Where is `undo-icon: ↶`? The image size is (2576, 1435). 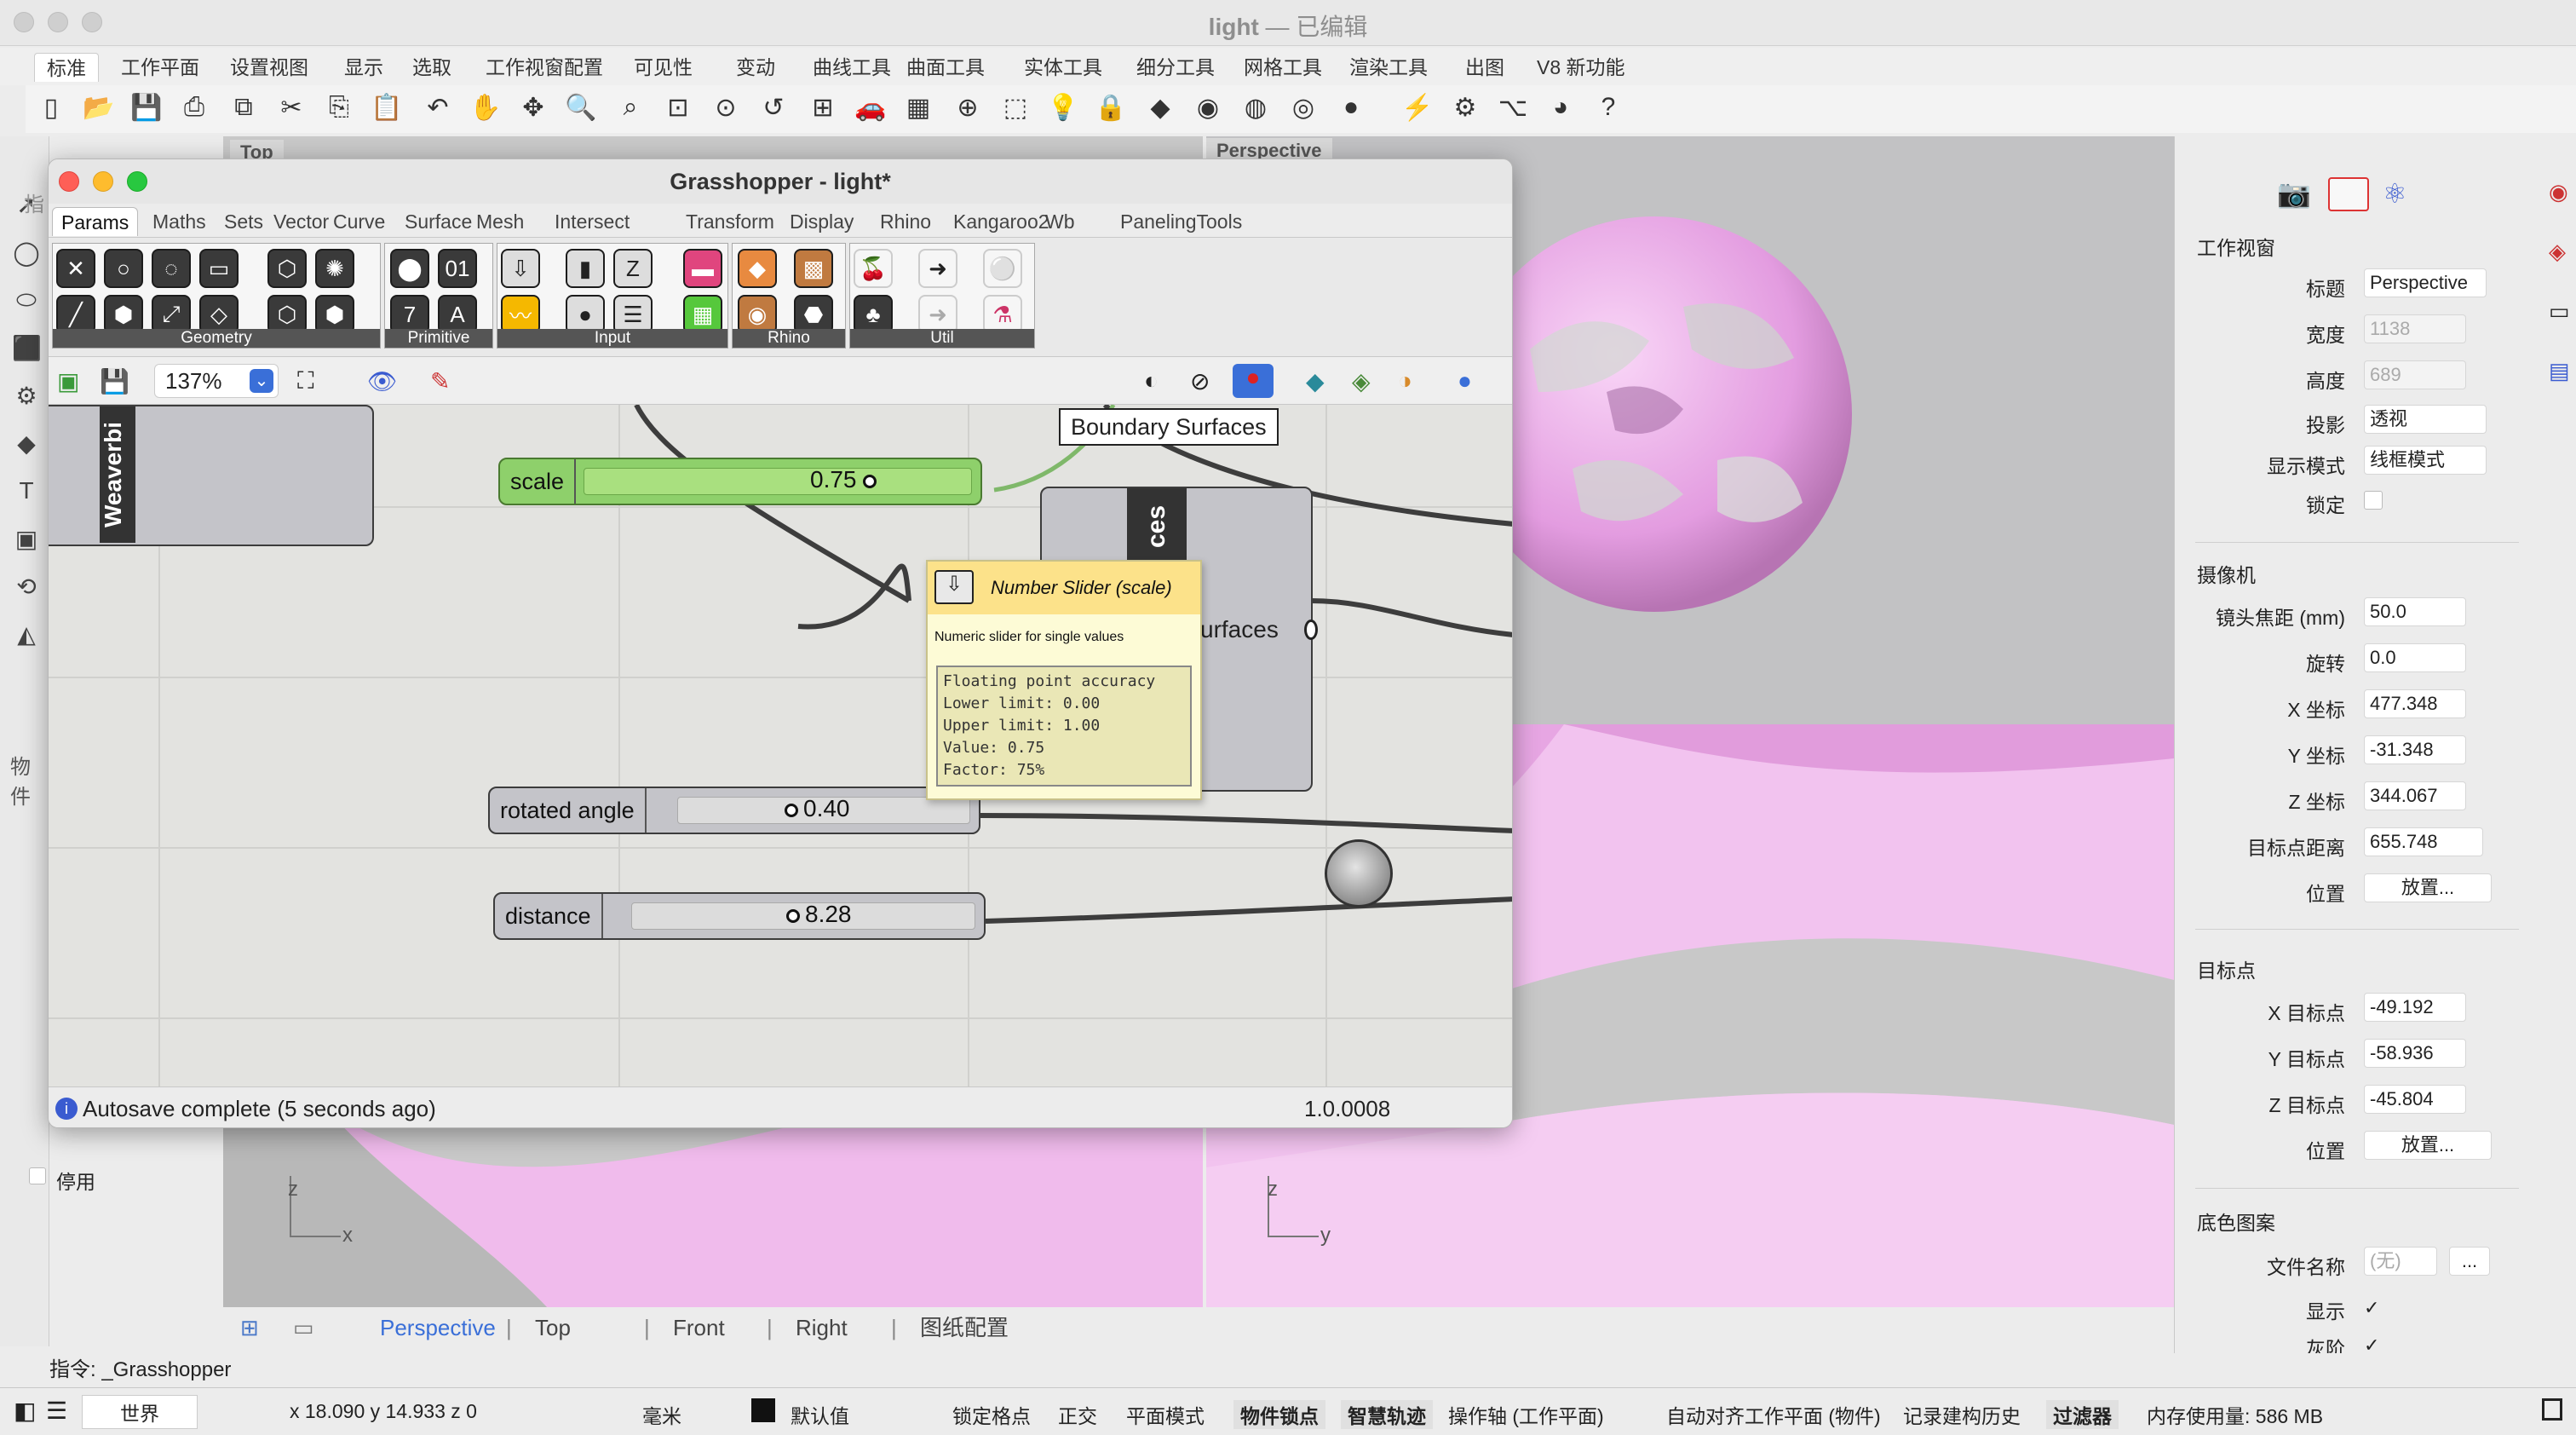 undo-icon: ↶ is located at coordinates (438, 107).